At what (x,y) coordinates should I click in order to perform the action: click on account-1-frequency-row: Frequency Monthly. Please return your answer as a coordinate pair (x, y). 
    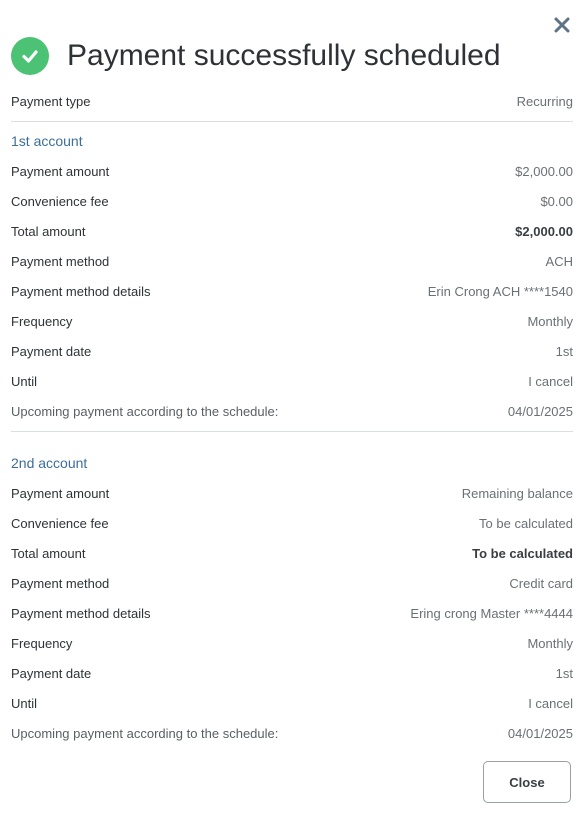
    Looking at the image, I should click on (292, 321).